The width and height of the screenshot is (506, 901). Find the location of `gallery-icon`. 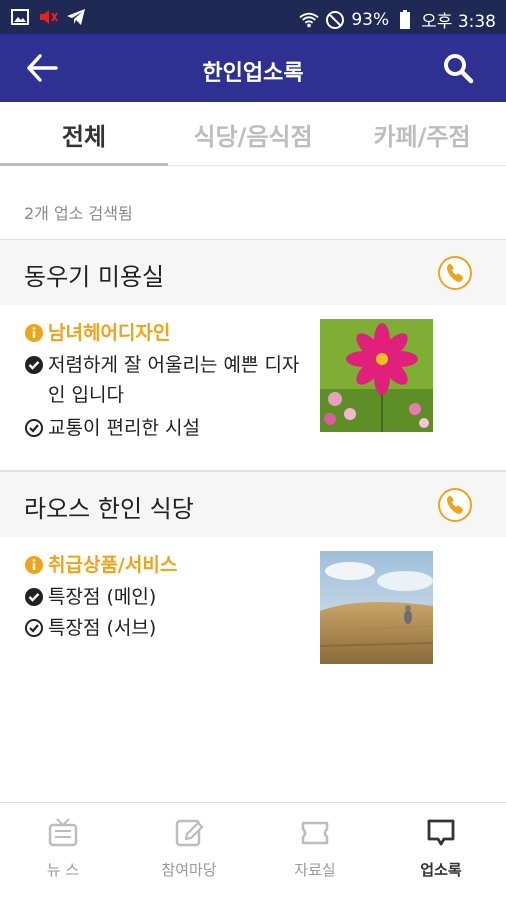

gallery-icon is located at coordinates (20, 17).